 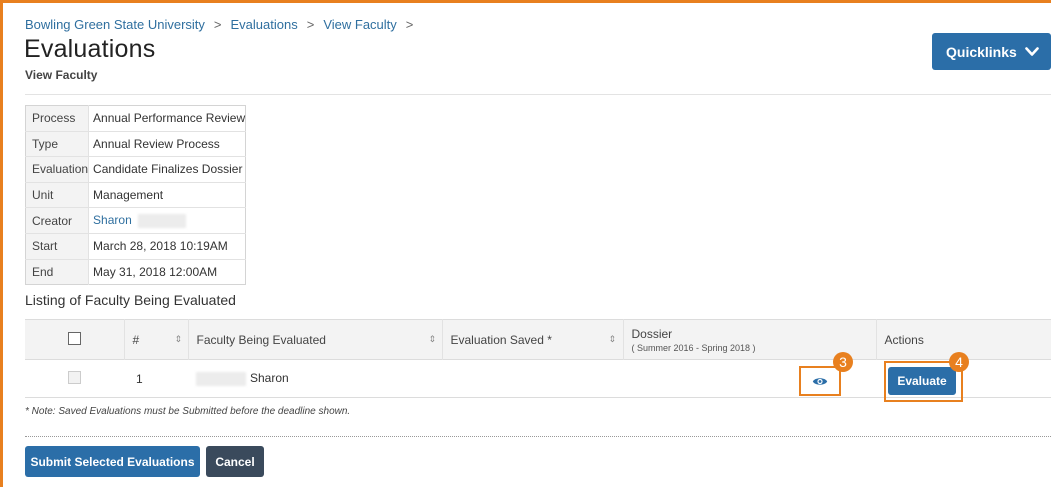 I want to click on info-row-creator: Creator Sharon, so click(x=135, y=220).